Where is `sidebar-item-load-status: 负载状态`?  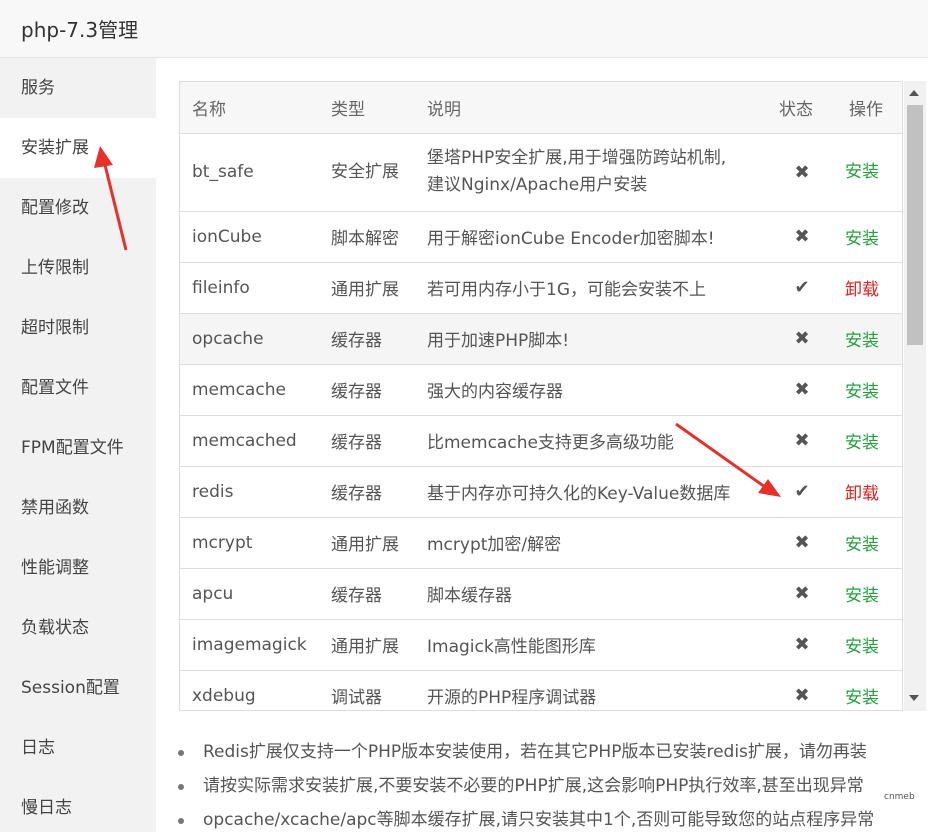 sidebar-item-load-status: 负载状态 is located at coordinates (78, 628).